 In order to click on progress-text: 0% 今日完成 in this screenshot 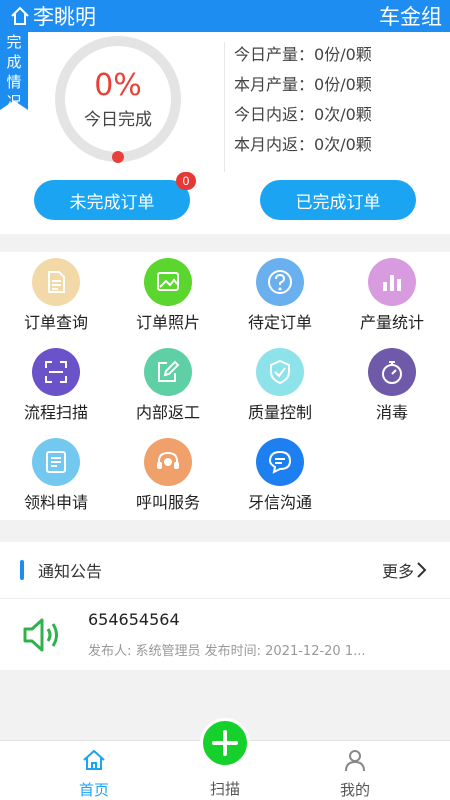, I will do `click(118, 99)`.